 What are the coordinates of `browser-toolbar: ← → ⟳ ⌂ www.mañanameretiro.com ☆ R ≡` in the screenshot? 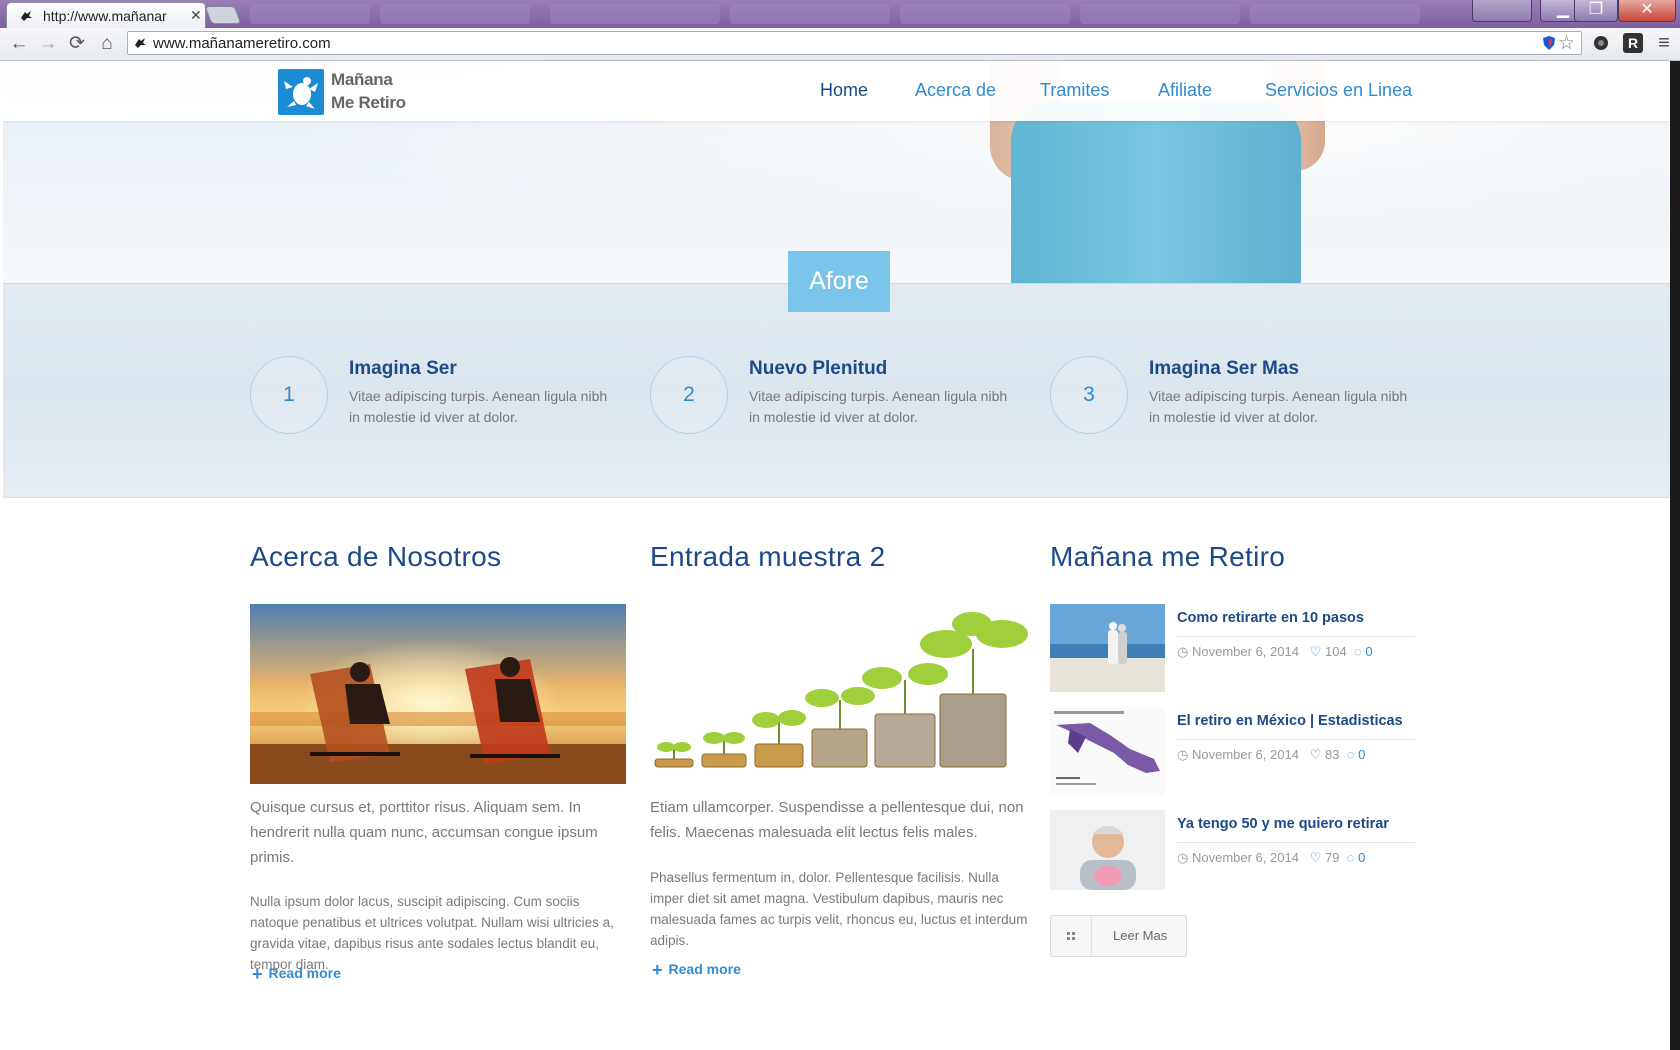 It's located at (840, 44).